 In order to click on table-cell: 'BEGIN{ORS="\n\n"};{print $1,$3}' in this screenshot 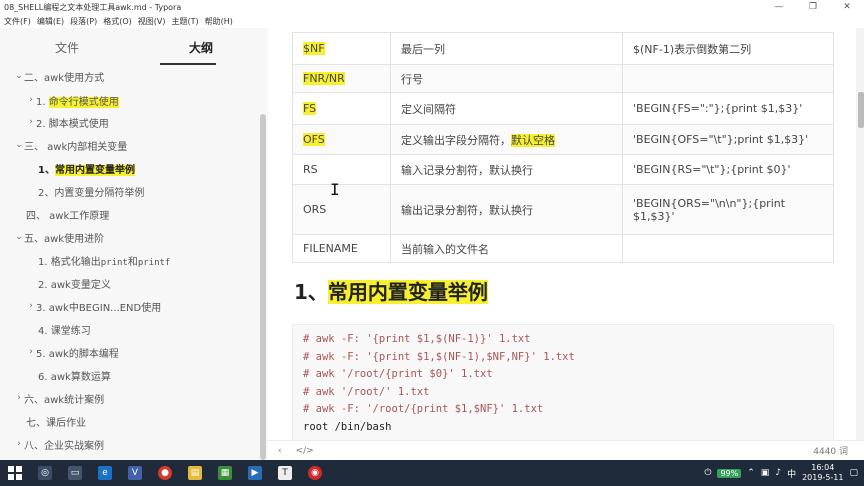, I will do `click(728, 209)`.